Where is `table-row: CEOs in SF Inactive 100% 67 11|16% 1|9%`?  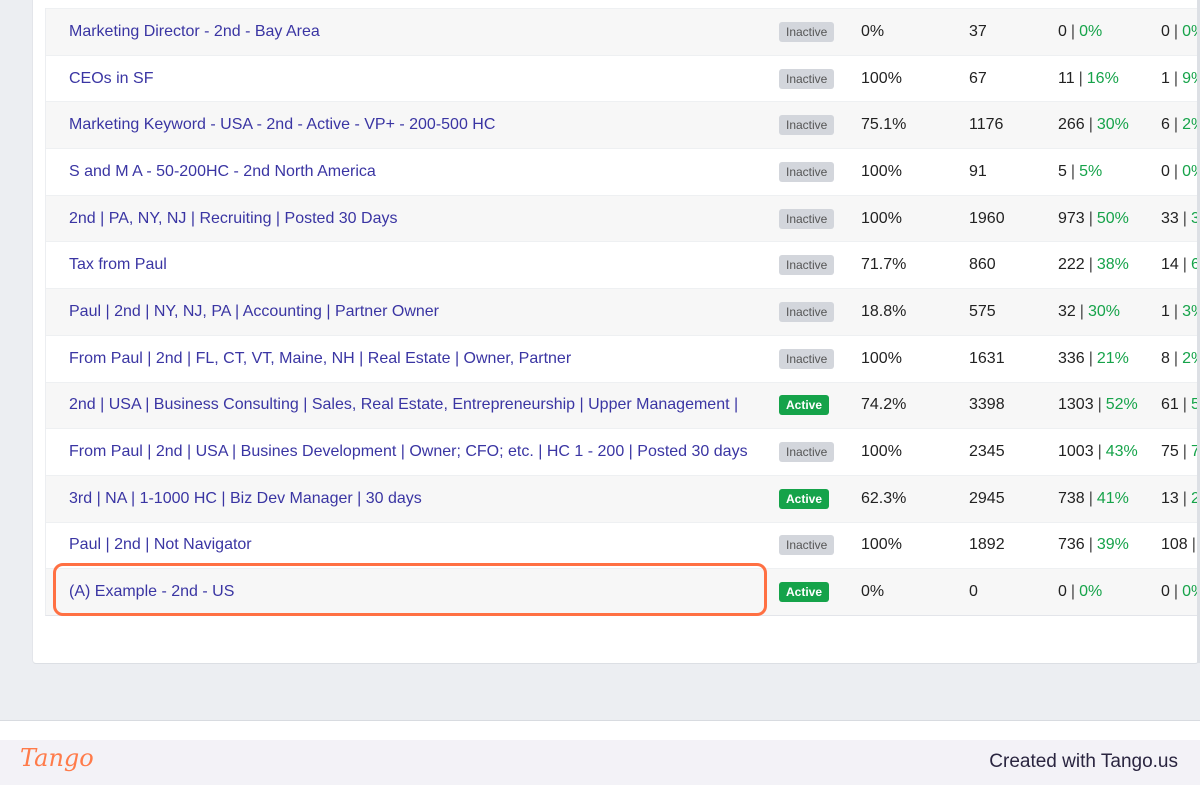 table-row: CEOs in SF Inactive 100% 67 11|16% 1|9% is located at coordinates (622, 78).